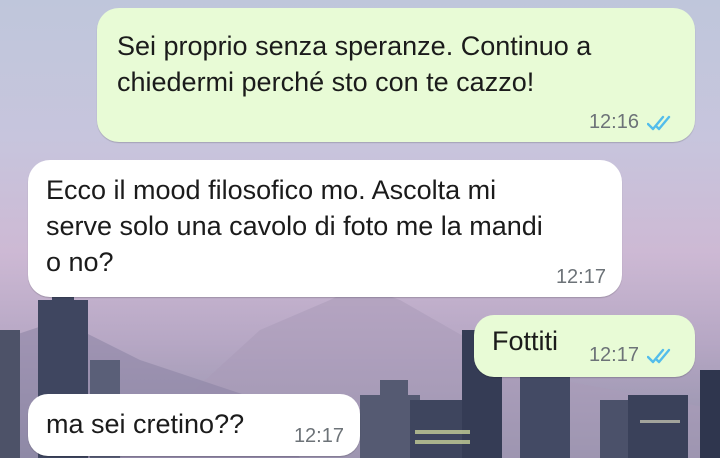  I want to click on message-bubble-incoming: ma sei cretino?? 12:17, so click(194, 425).